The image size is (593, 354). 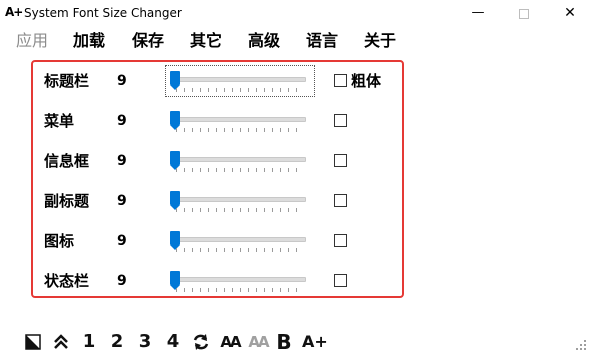 What do you see at coordinates (315, 342) in the screenshot?
I see `increase-font-button: A+` at bounding box center [315, 342].